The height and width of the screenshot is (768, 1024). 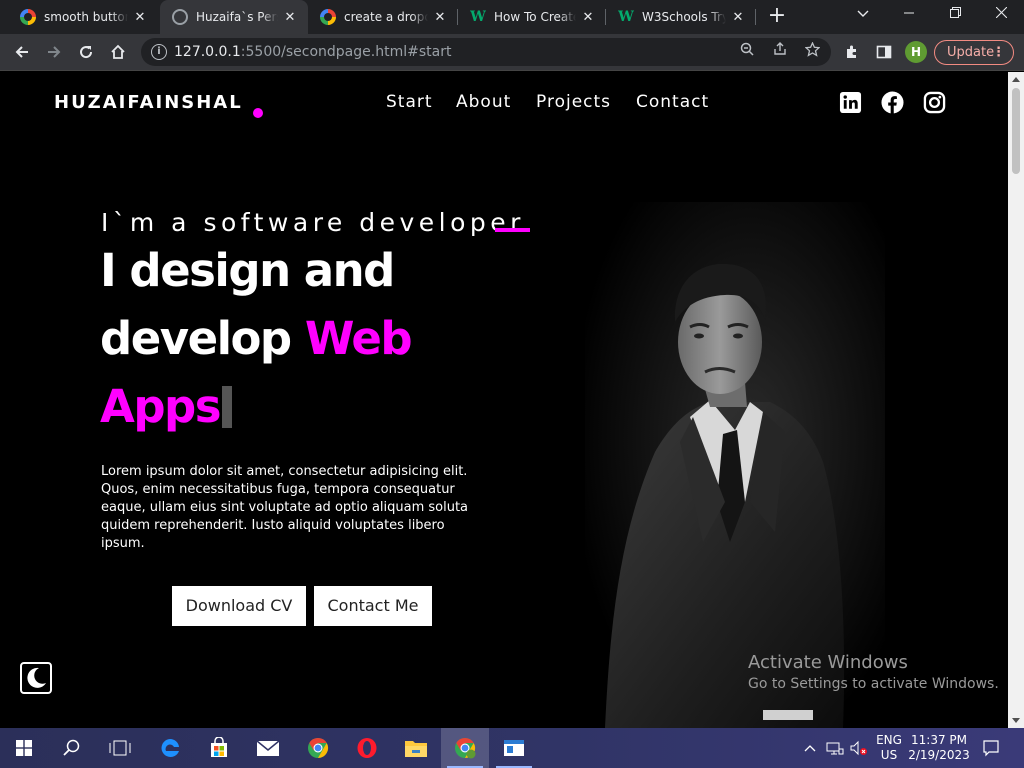 I want to click on tab-smooth-button: smooth button h ✕, so click(x=83, y=17).